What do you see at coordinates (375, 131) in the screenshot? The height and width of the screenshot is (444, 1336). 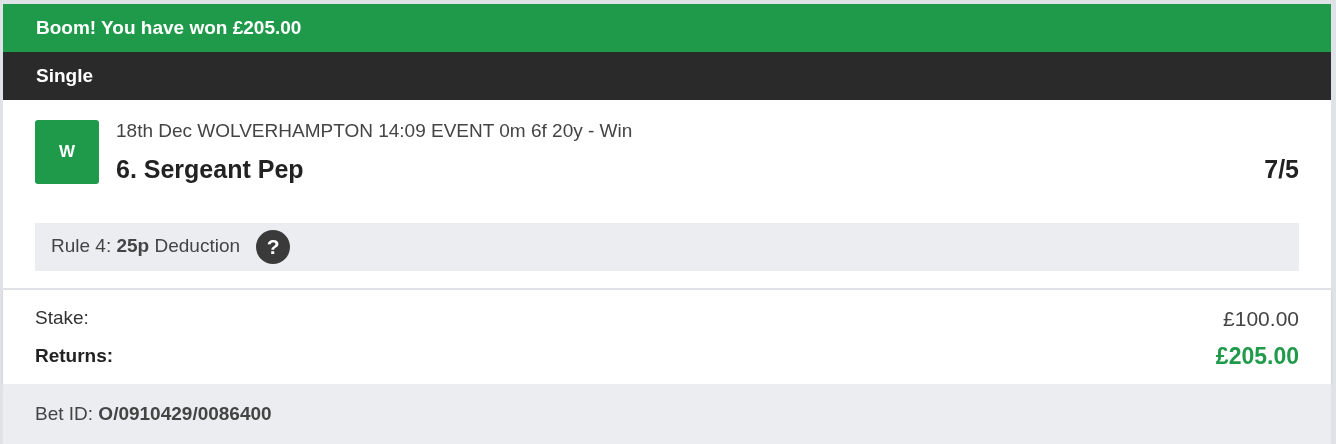 I see `event-details: 18th Dec WOLVERHAMPTON 14:09 EVENT 0m 6f 20y - Win` at bounding box center [375, 131].